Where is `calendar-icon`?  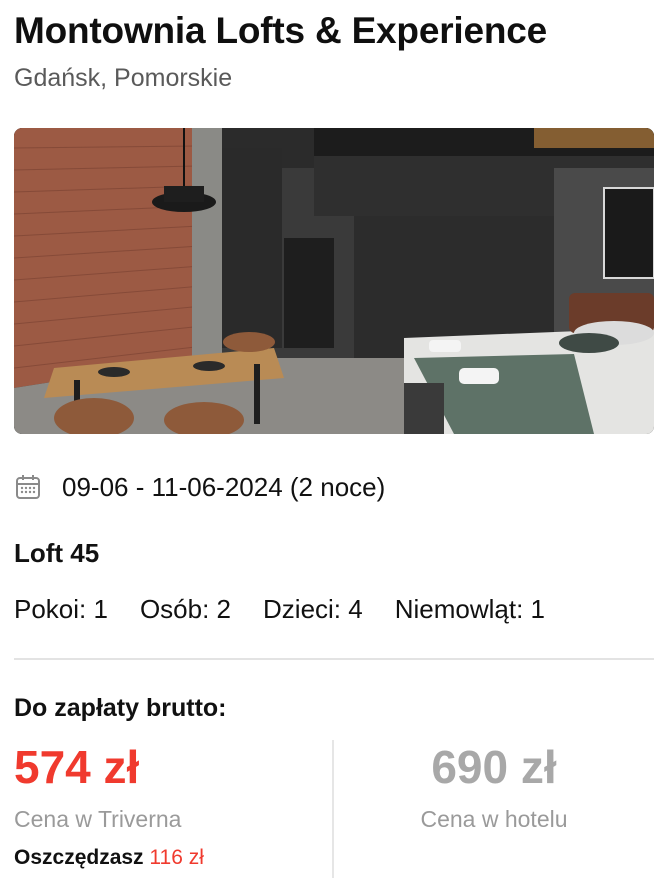 calendar-icon is located at coordinates (28, 487).